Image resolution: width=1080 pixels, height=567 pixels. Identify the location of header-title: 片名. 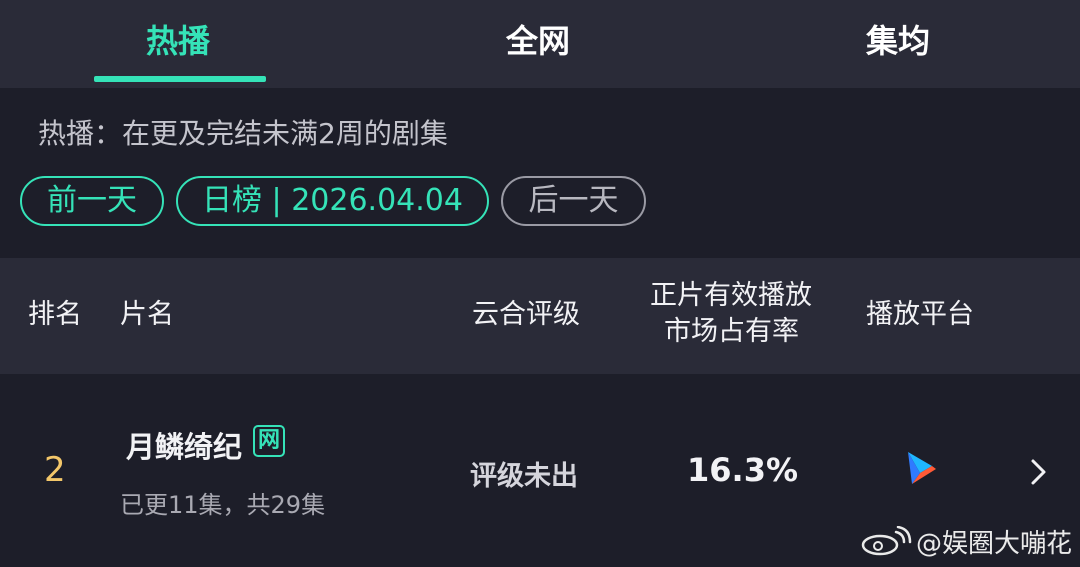
(147, 314).